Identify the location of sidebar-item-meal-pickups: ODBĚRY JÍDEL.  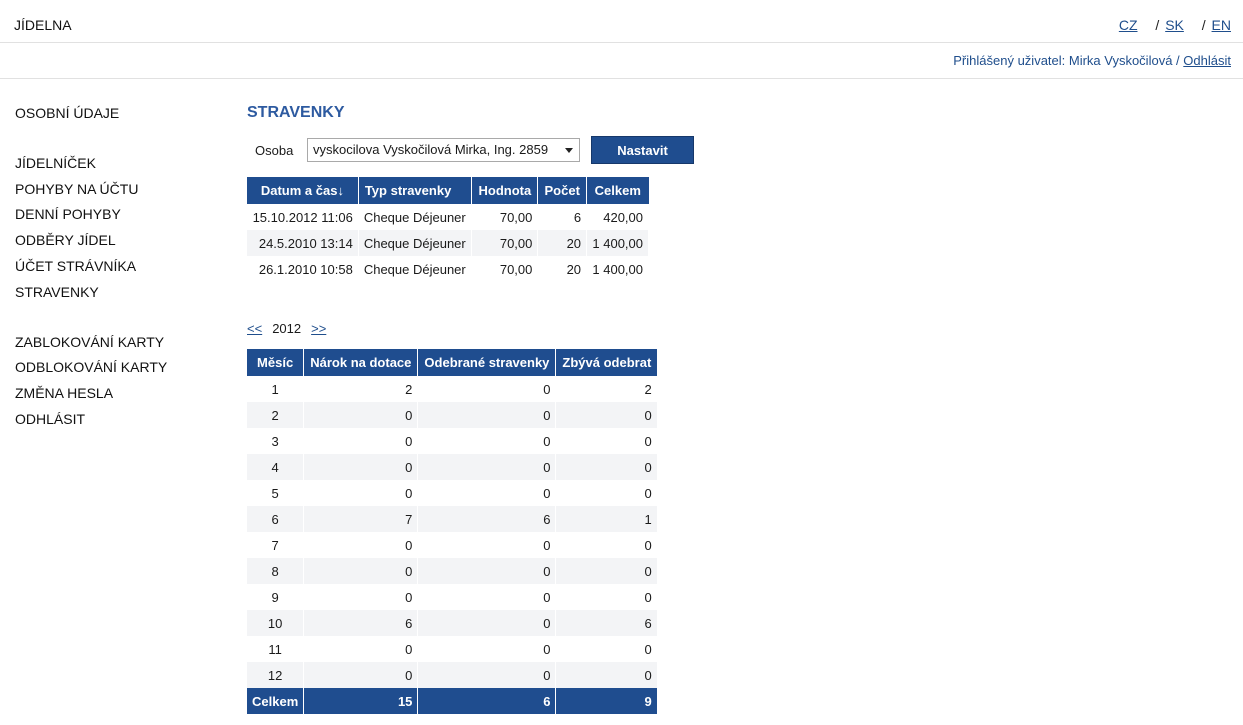
(115, 244).